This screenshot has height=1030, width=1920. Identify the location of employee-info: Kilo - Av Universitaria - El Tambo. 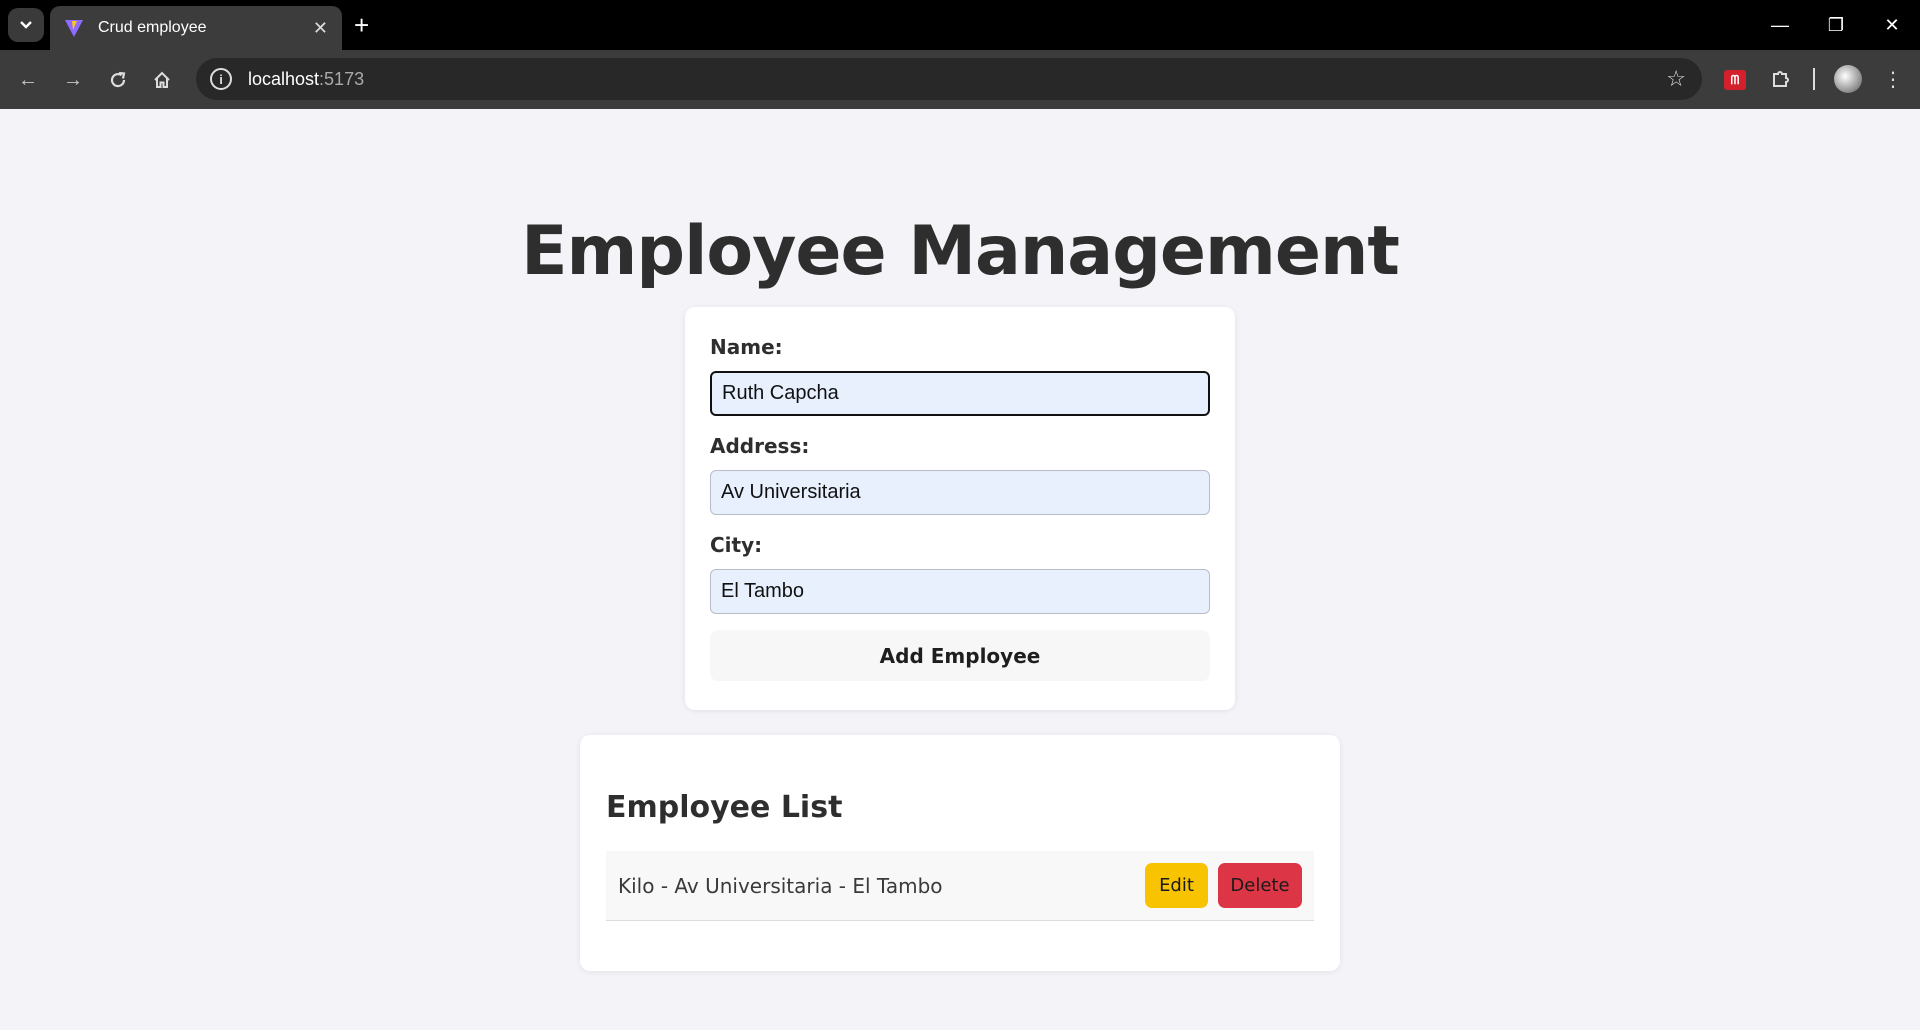
(780, 885).